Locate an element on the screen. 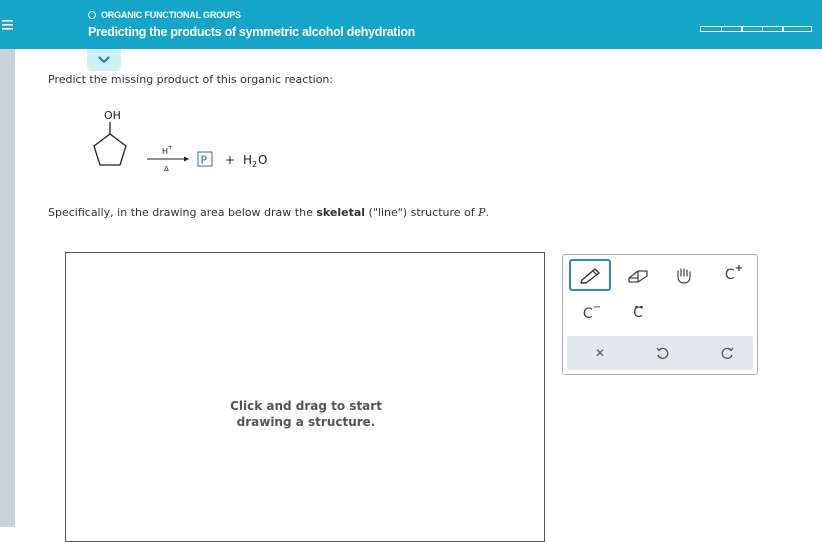  reaction-arrow: H + Δ is located at coordinates (168, 158).